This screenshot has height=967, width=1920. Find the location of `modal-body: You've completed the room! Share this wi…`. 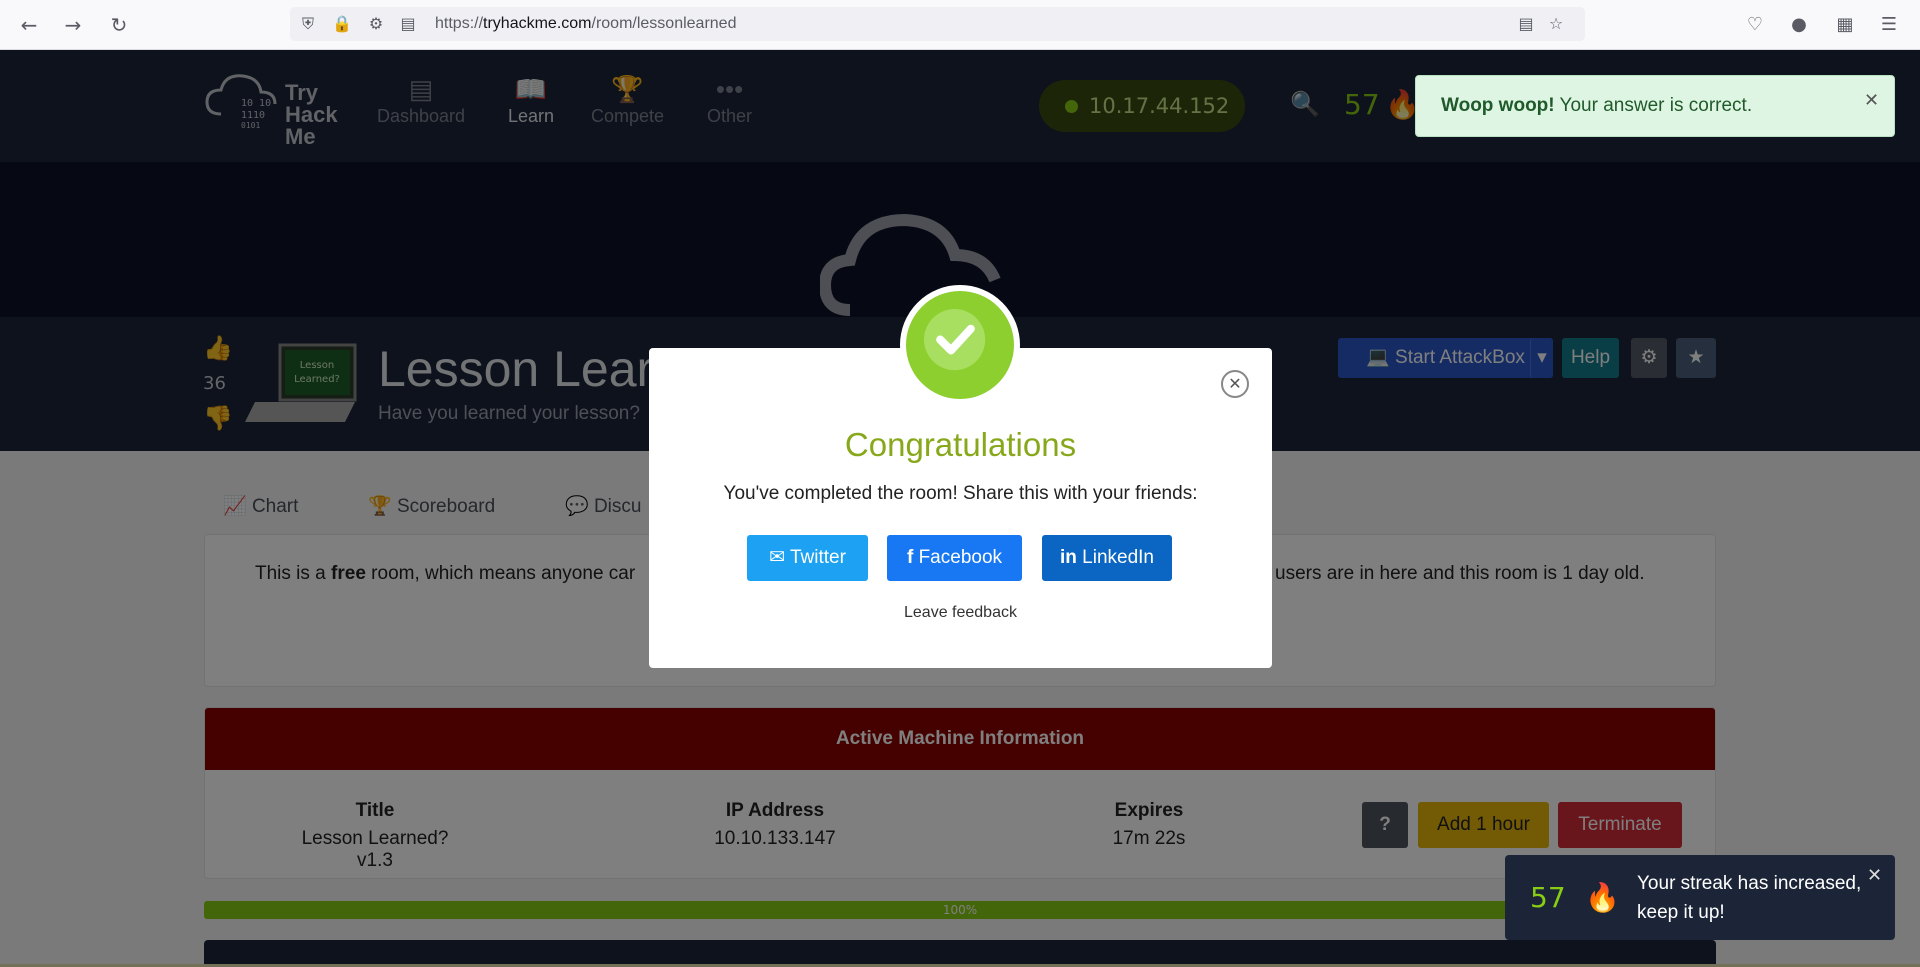

modal-body: You've completed the room! Share this wi… is located at coordinates (960, 493).